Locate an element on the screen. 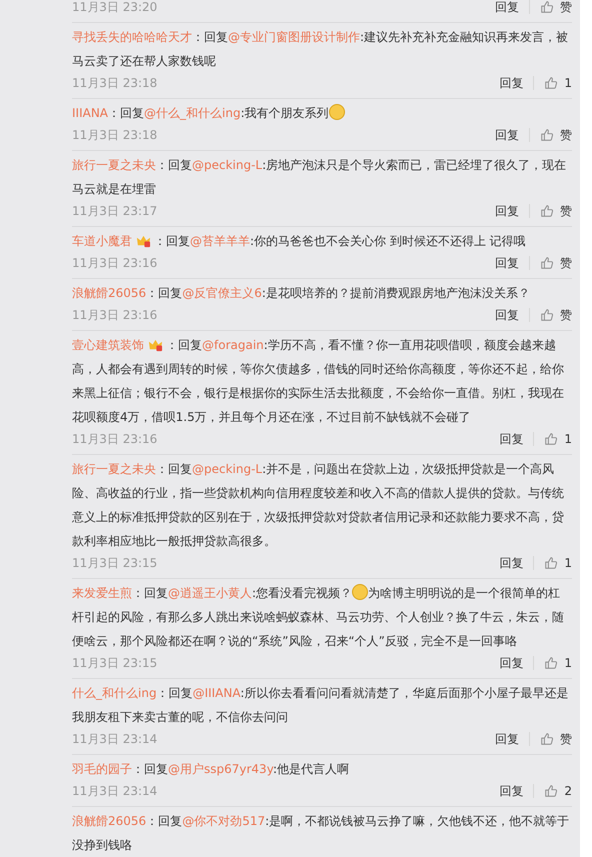 Image resolution: width=592 pixels, height=857 pixels. comment-text: 旅行一夏之未央：回复@pecking-L:并不是，问题出在贷款上边，次级抵押贷款是一个高风险、高收益的行业，指一些贷款机构向信用程度较差和收入不高的借款人提供的贷款。与传统意义上的标准抵押贷款的区别在于，次级抵押贷款对贷款者信用记录和还款能力要求不高，贷款利率相应地比一般抵押贷款高很多。 is located at coordinates (318, 505).